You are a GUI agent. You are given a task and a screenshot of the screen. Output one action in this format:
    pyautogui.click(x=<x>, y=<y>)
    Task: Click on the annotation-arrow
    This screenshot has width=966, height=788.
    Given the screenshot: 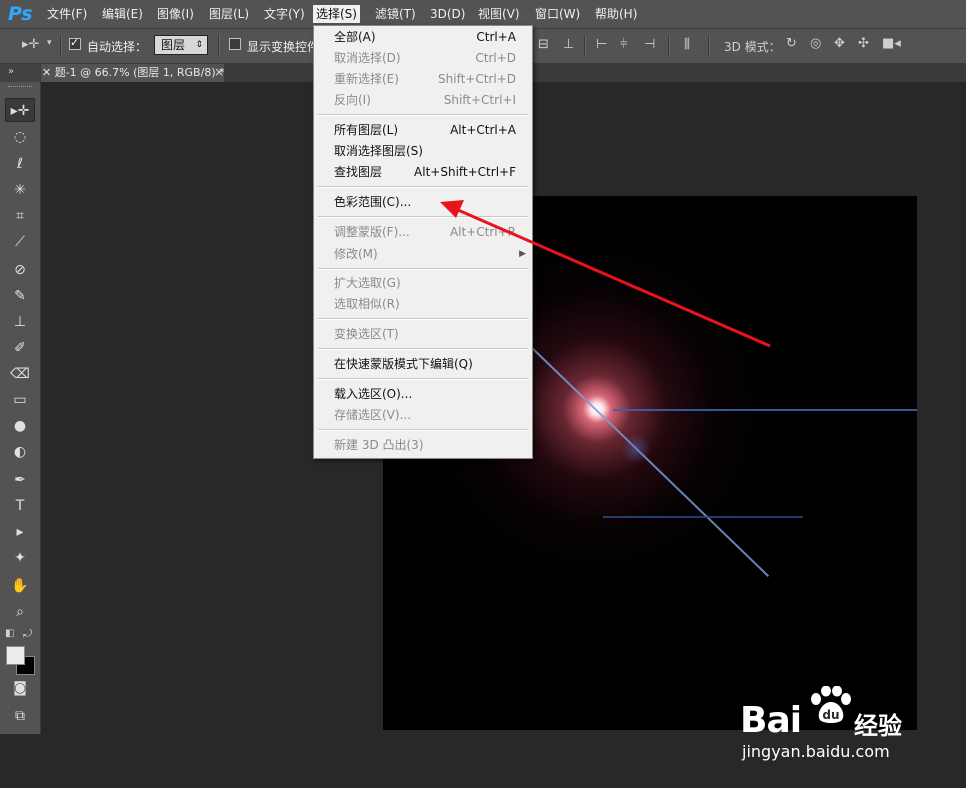 What is the action you would take?
    pyautogui.click(x=605, y=274)
    